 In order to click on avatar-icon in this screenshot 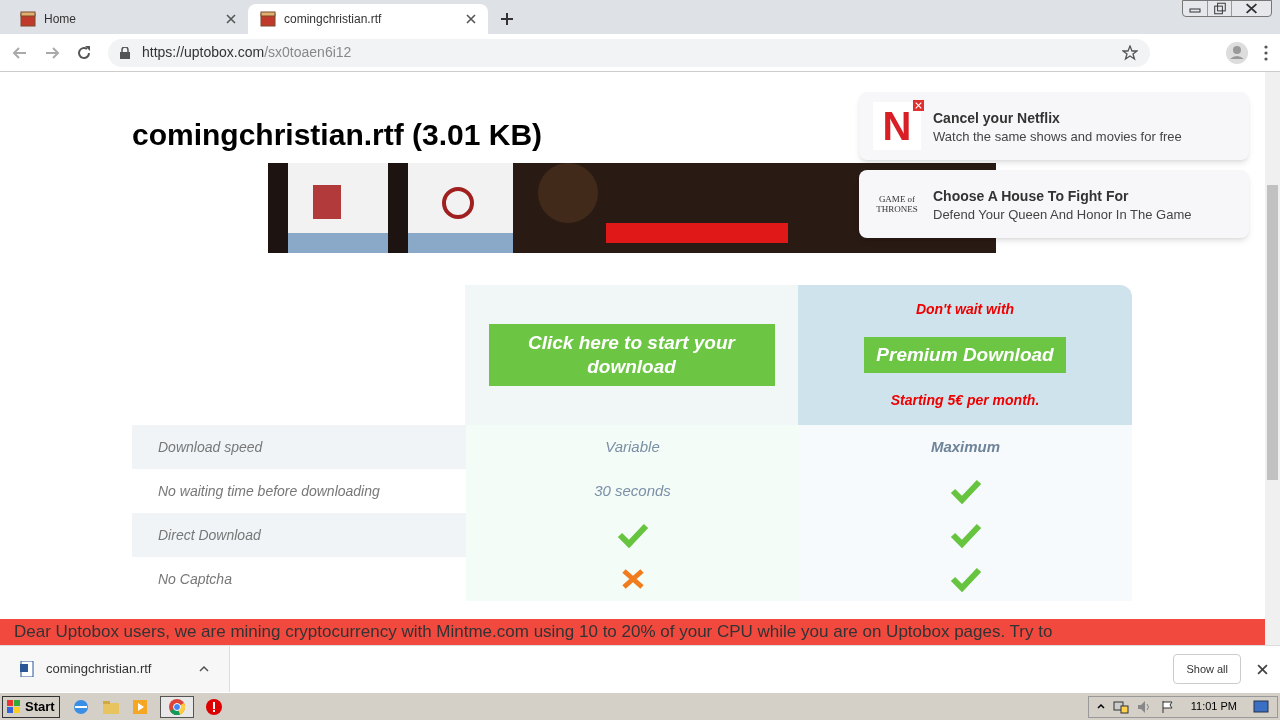, I will do `click(1237, 52)`.